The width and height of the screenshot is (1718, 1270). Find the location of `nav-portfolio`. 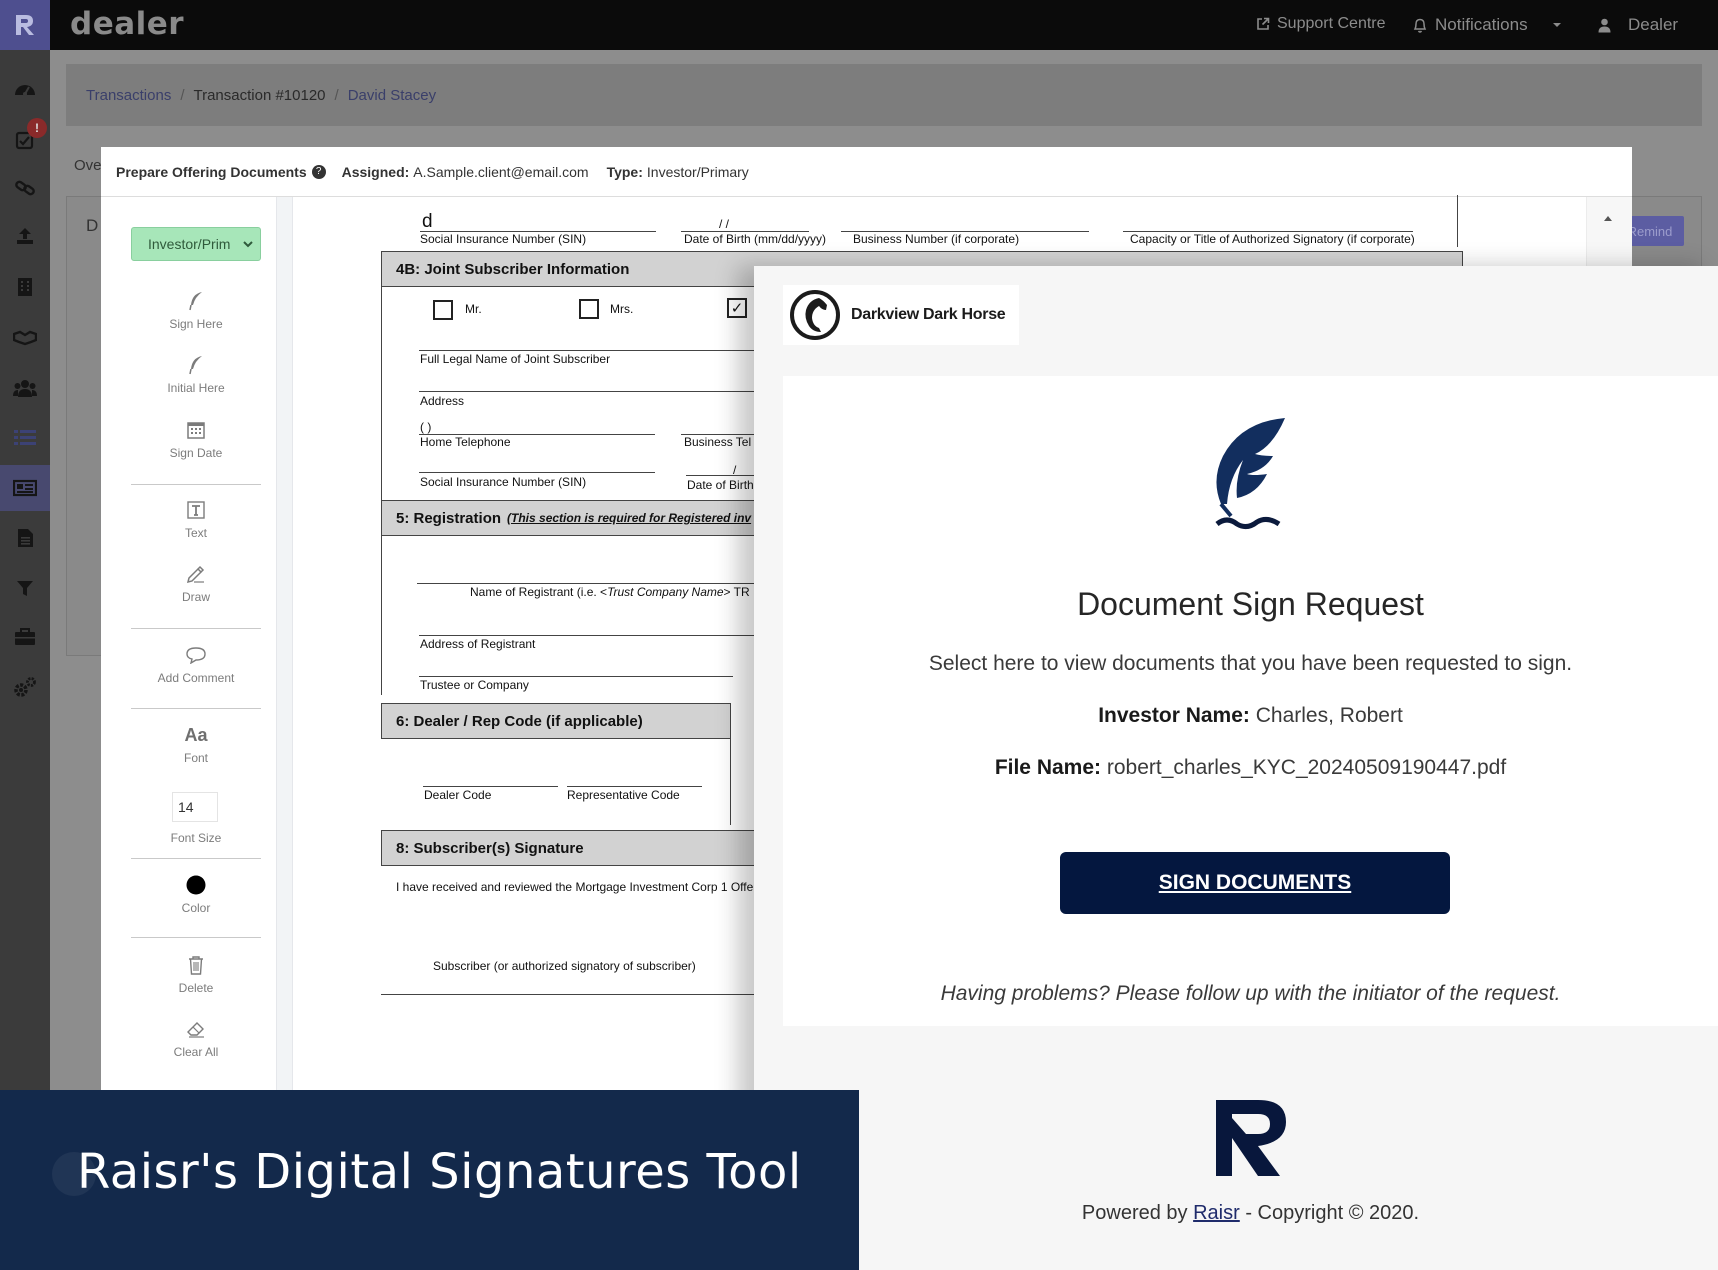

nav-portfolio is located at coordinates (25, 637).